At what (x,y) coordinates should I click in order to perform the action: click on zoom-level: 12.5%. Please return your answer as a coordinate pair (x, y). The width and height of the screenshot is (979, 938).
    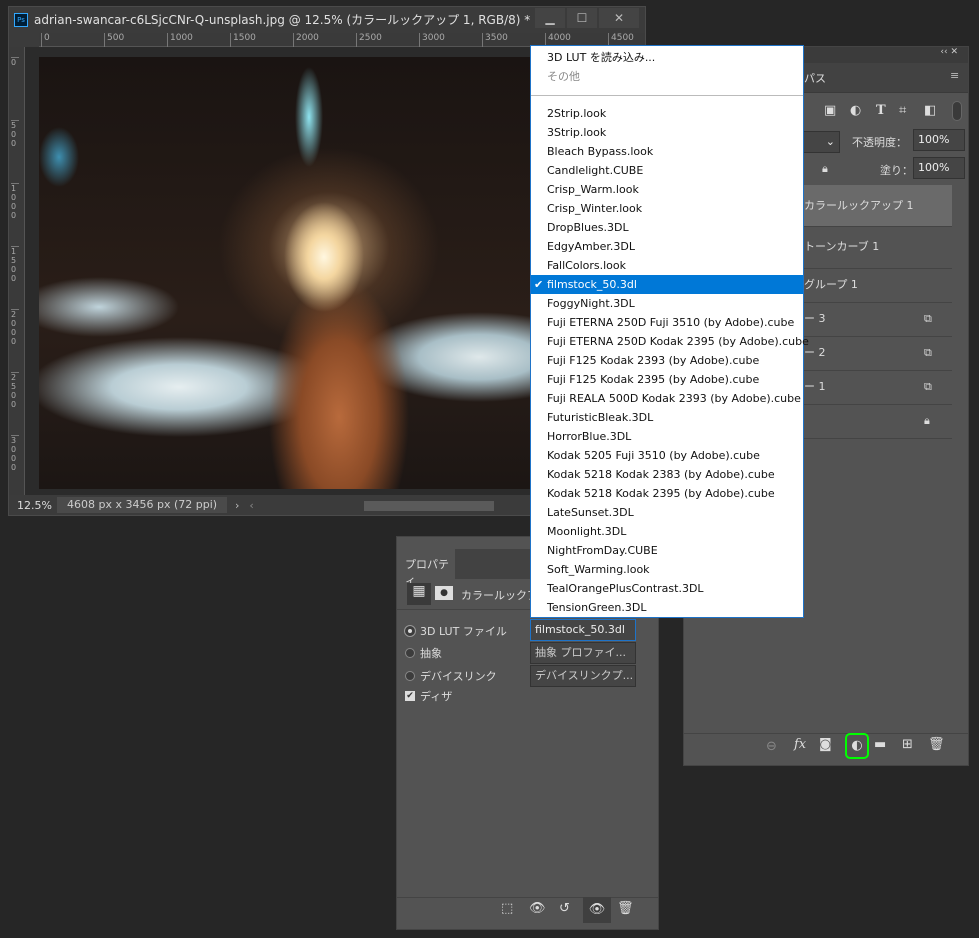
    Looking at the image, I should click on (33, 505).